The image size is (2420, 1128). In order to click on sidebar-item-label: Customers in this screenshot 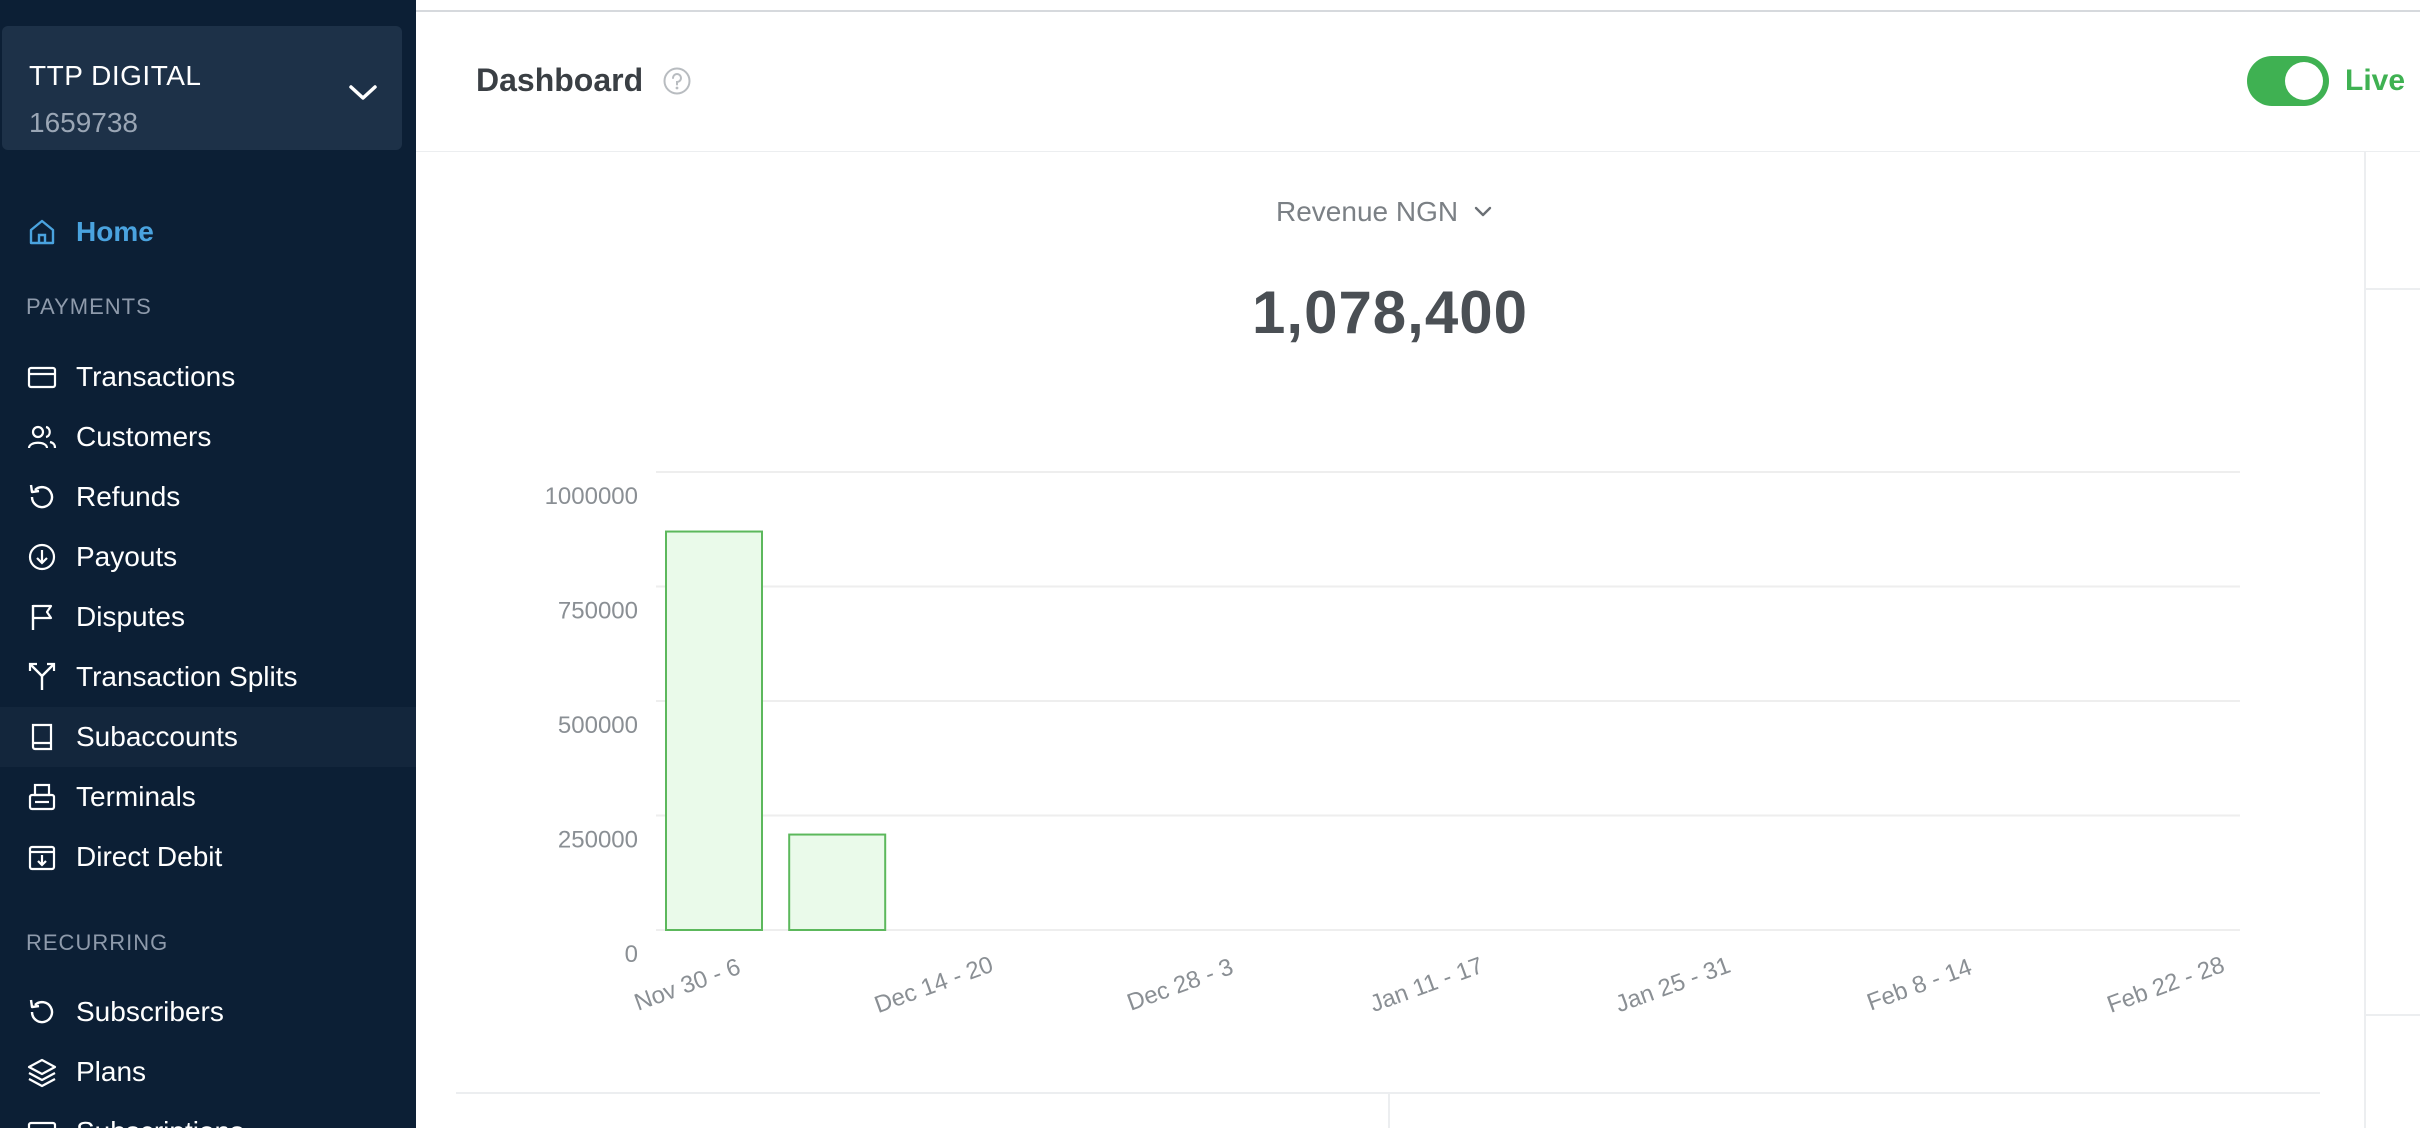, I will do `click(144, 436)`.